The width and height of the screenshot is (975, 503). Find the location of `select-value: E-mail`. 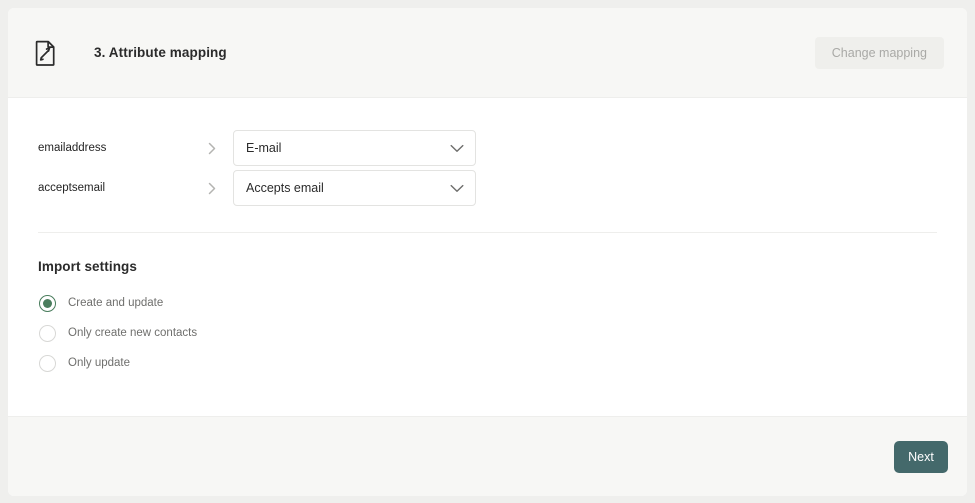

select-value: E-mail is located at coordinates (264, 148).